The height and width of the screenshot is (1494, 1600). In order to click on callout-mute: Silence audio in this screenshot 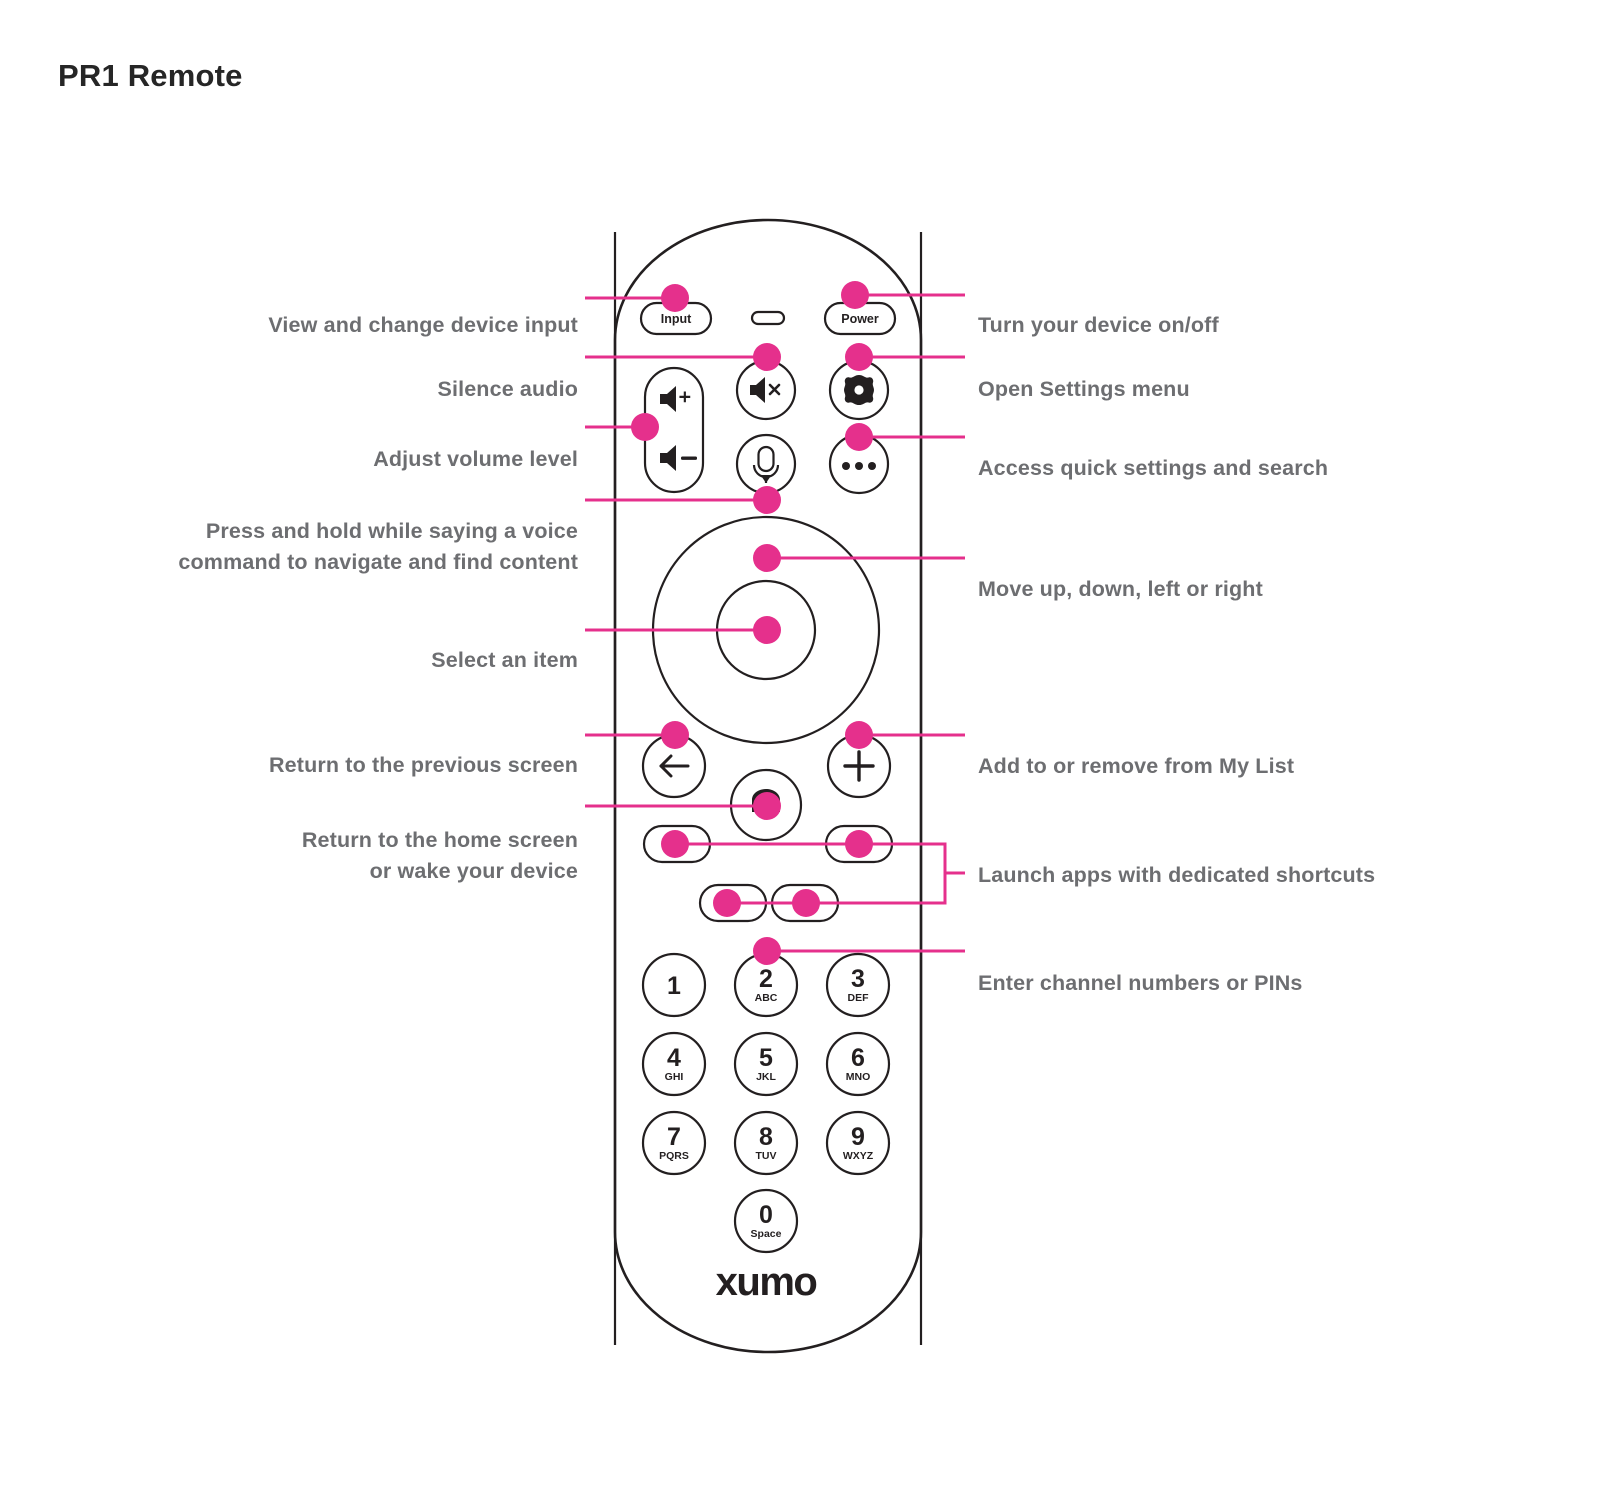, I will do `click(507, 389)`.